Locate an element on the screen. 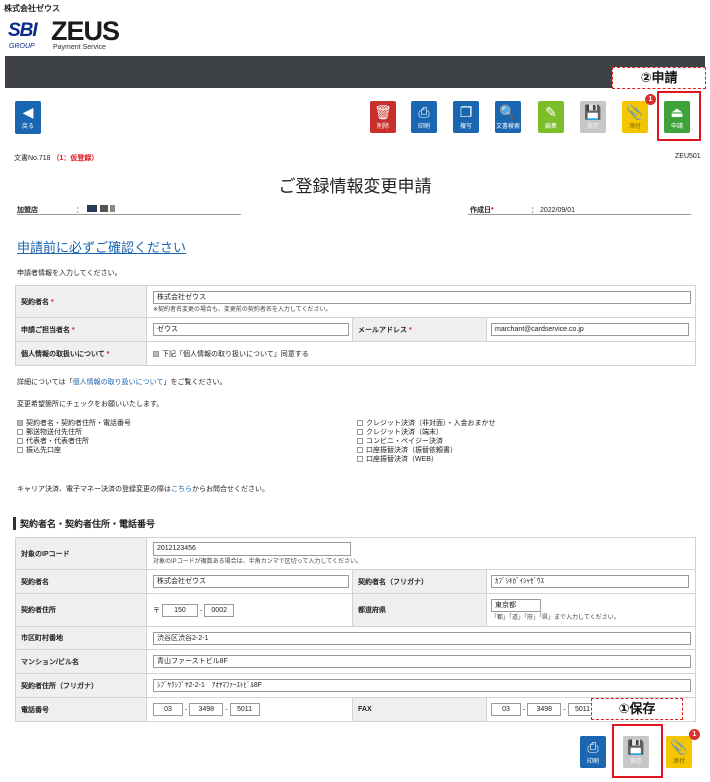 The width and height of the screenshot is (710, 782). city-input: 渋谷区渋谷2-2-1 is located at coordinates (422, 638).